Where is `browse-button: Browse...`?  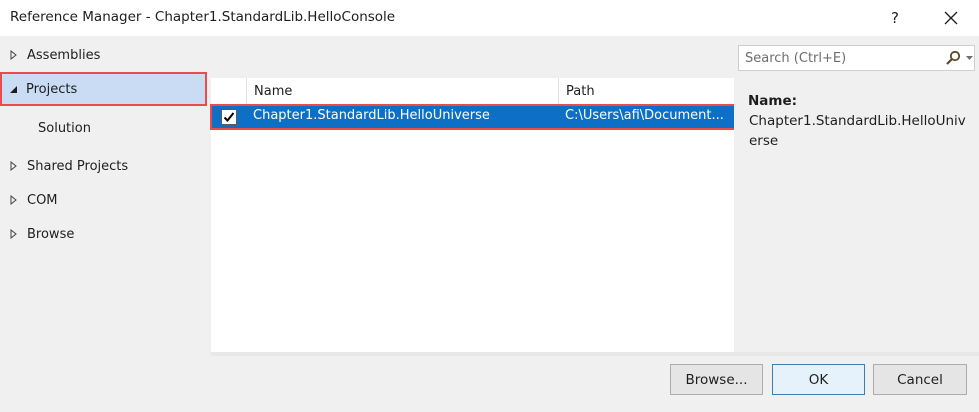 browse-button: Browse... is located at coordinates (716, 379).